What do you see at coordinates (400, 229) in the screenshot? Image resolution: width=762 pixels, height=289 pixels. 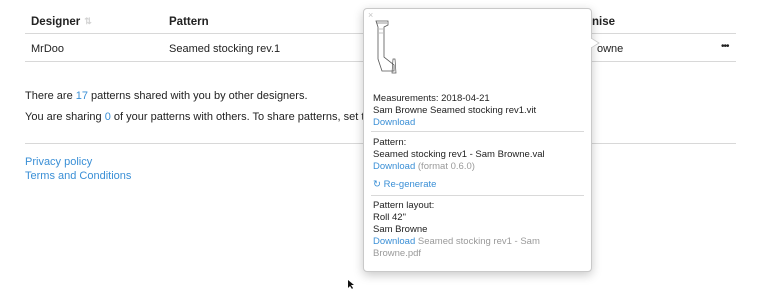 I see `layout-author: Sam Browne` at bounding box center [400, 229].